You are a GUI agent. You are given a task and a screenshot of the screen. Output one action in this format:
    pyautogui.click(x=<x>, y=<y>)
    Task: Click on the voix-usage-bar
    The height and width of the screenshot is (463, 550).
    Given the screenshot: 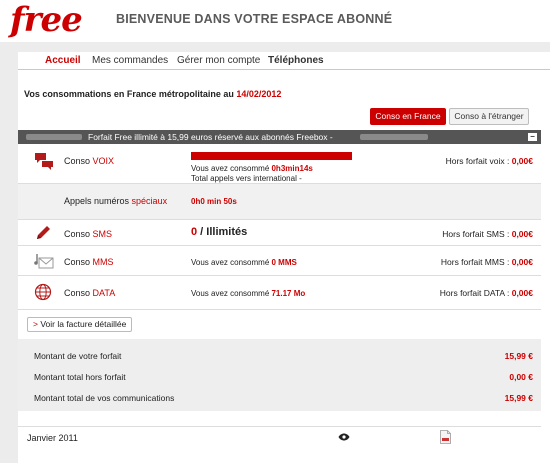 What is the action you would take?
    pyautogui.click(x=271, y=156)
    